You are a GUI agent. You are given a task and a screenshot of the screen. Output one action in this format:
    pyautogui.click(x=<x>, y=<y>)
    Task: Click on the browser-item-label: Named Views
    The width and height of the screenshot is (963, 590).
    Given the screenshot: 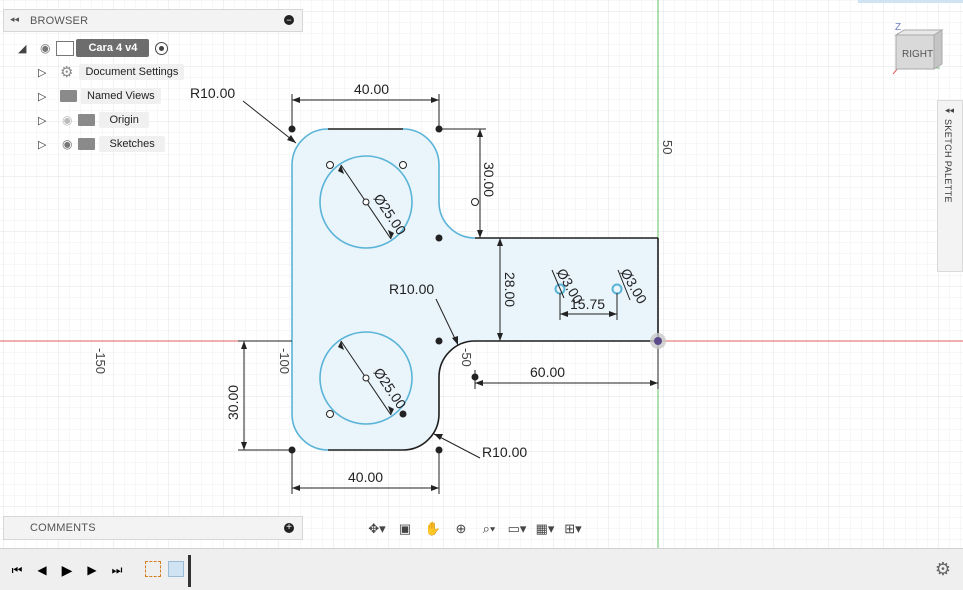 What is the action you would take?
    pyautogui.click(x=121, y=96)
    